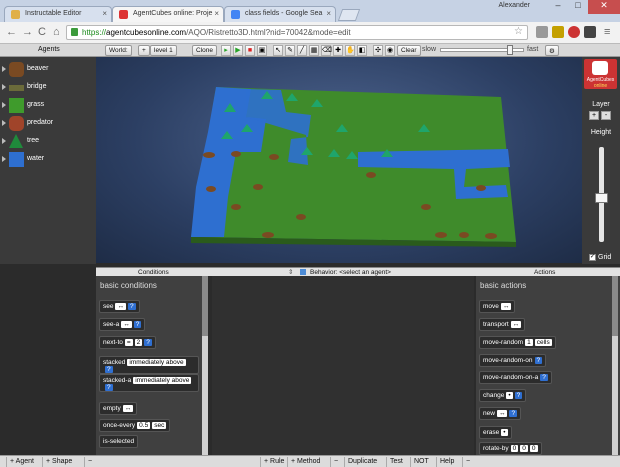  What do you see at coordinates (513, 360) in the screenshot?
I see `action-move-random-on: move-random-on?` at bounding box center [513, 360].